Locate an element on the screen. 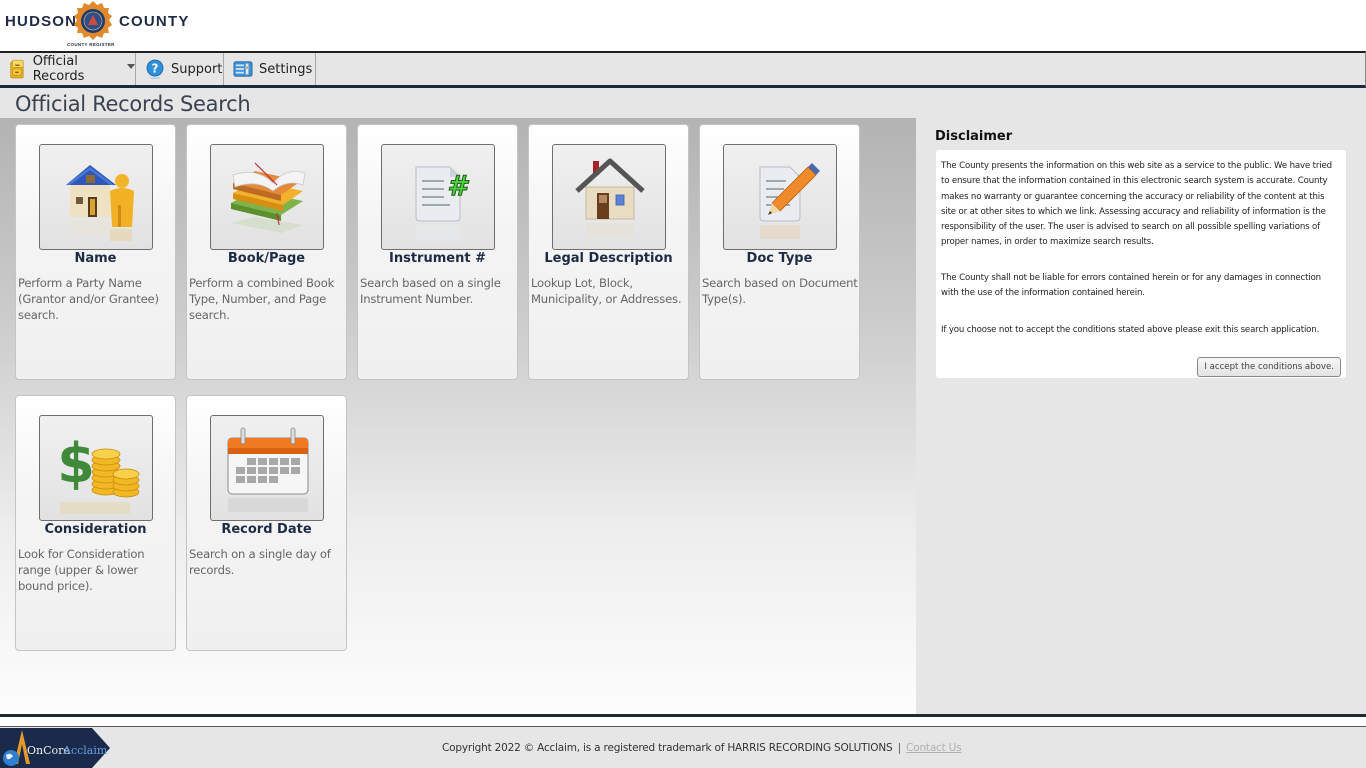 This screenshot has width=1366, height=768. calendar-icon is located at coordinates (268, 469).